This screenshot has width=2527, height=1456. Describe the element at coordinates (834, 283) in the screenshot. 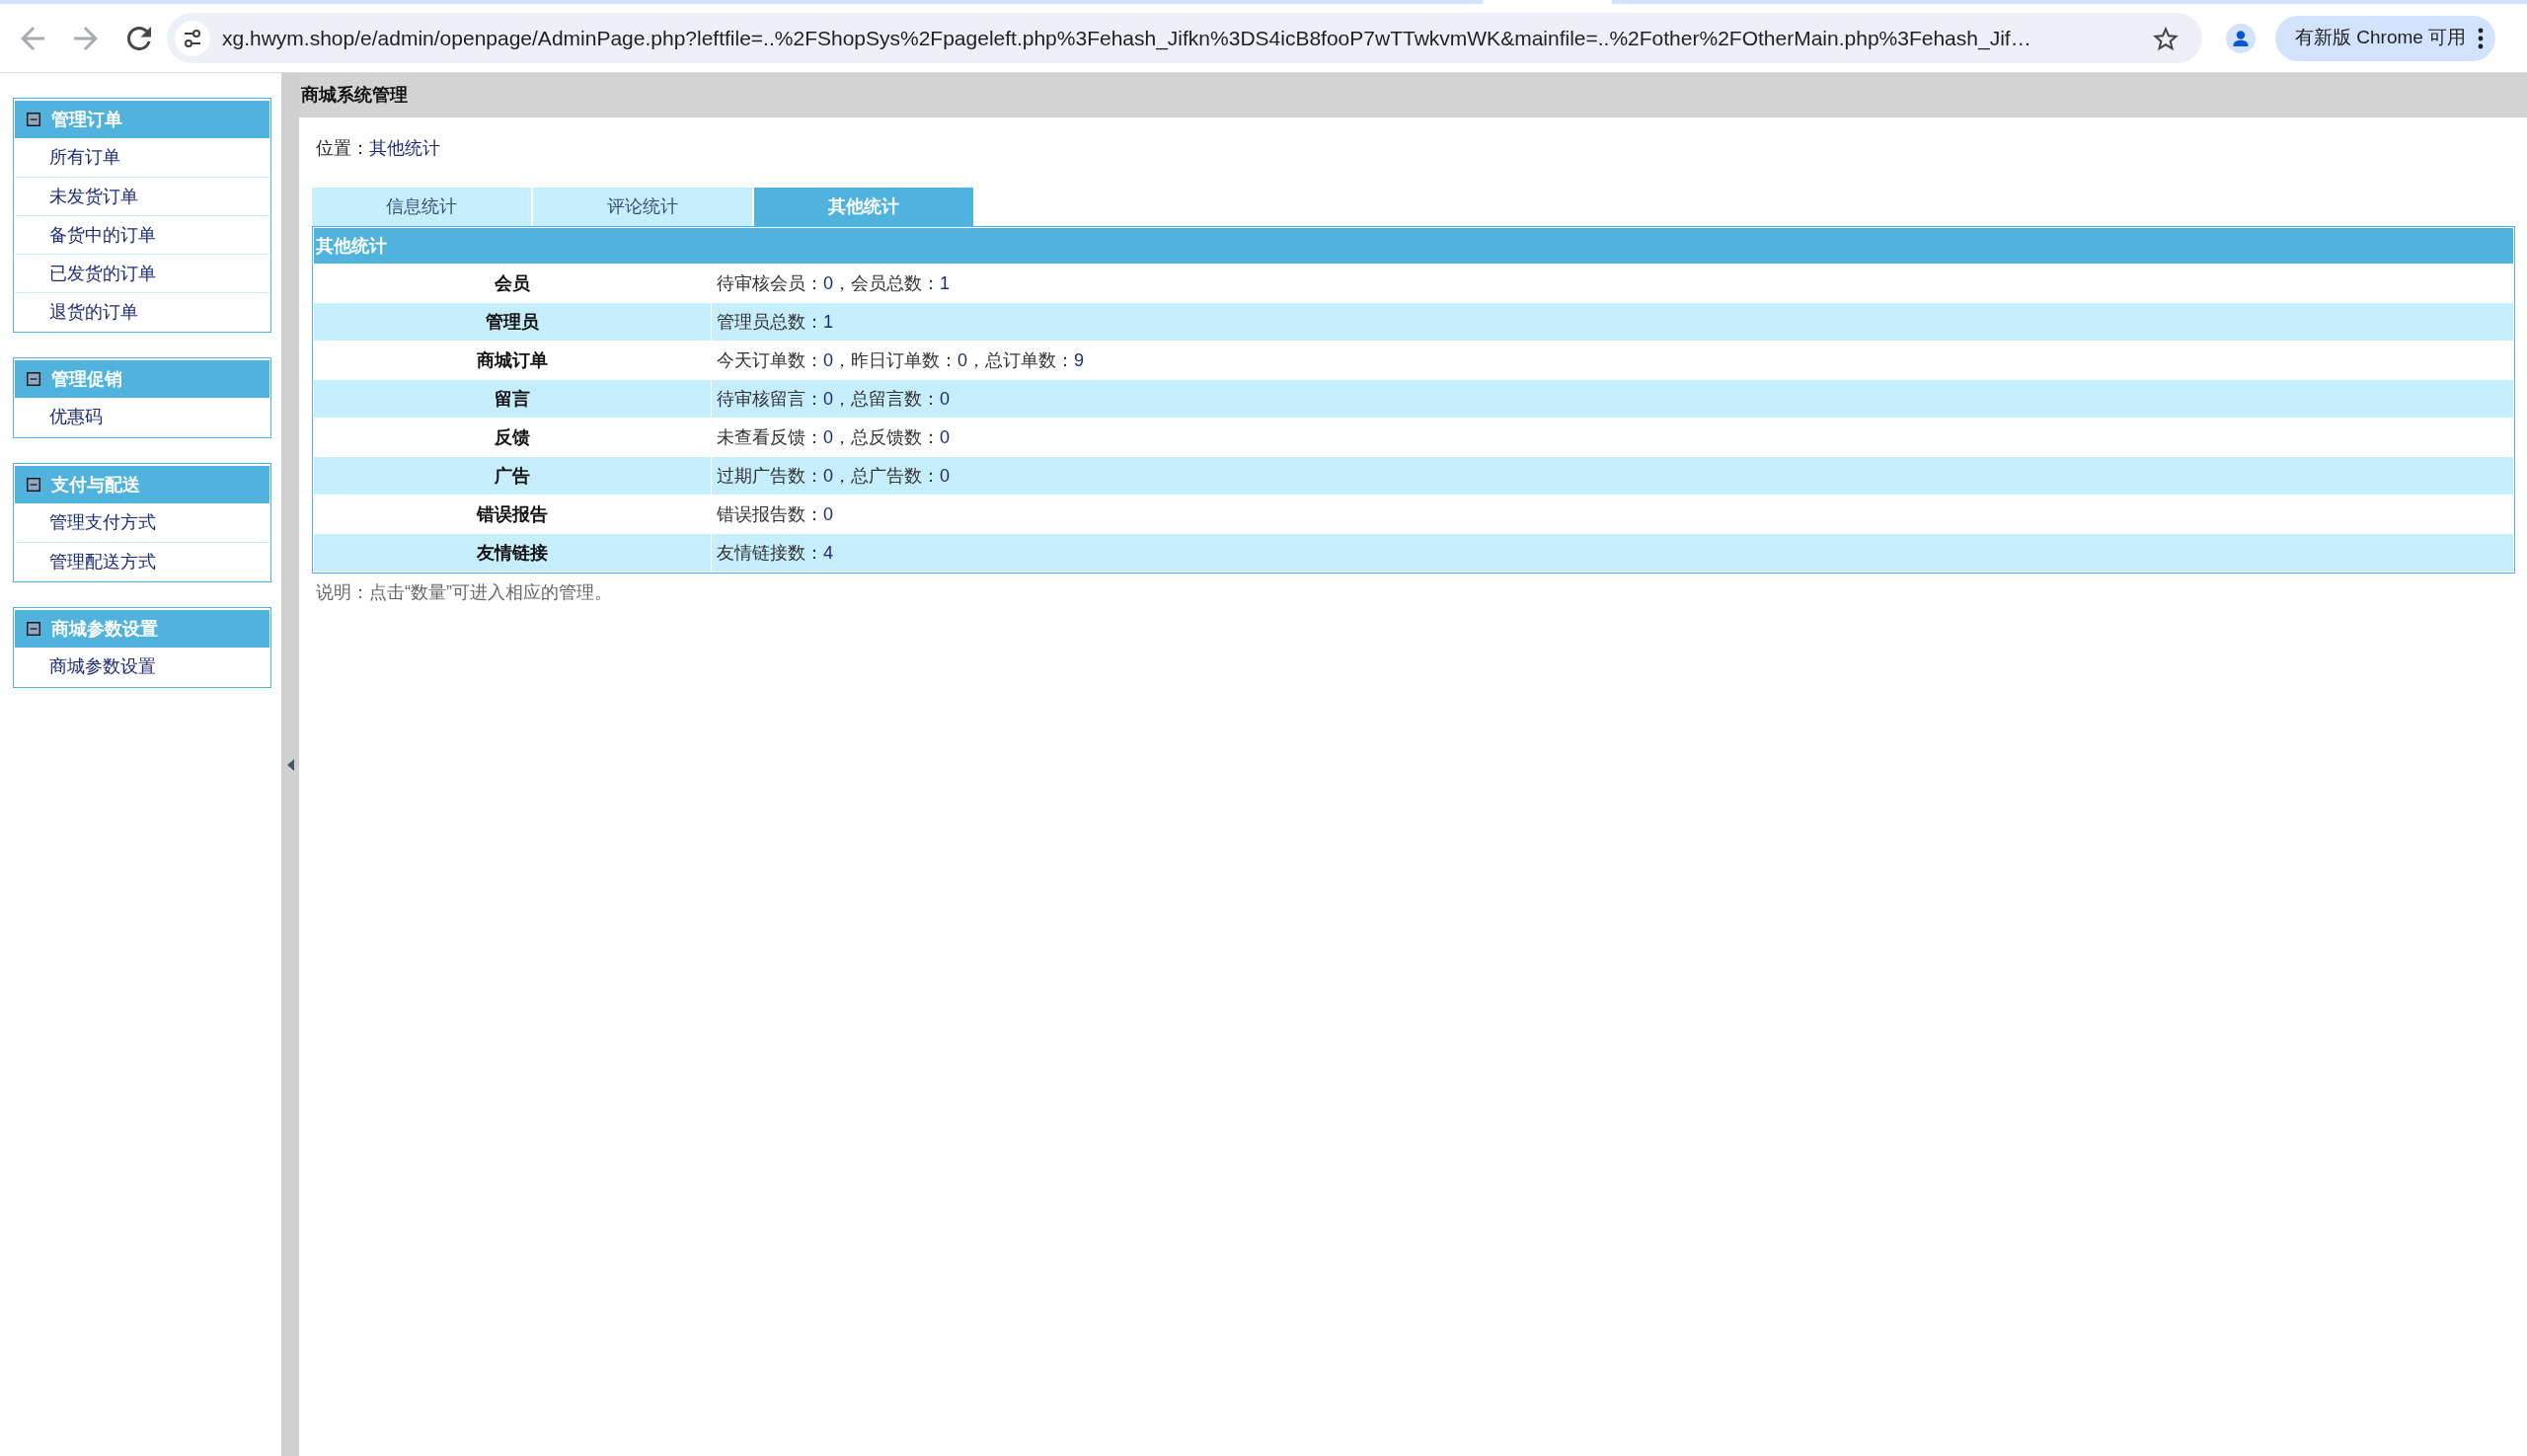

I see `table-cell-text: 待审核会员：0，会员总数：1` at that location.